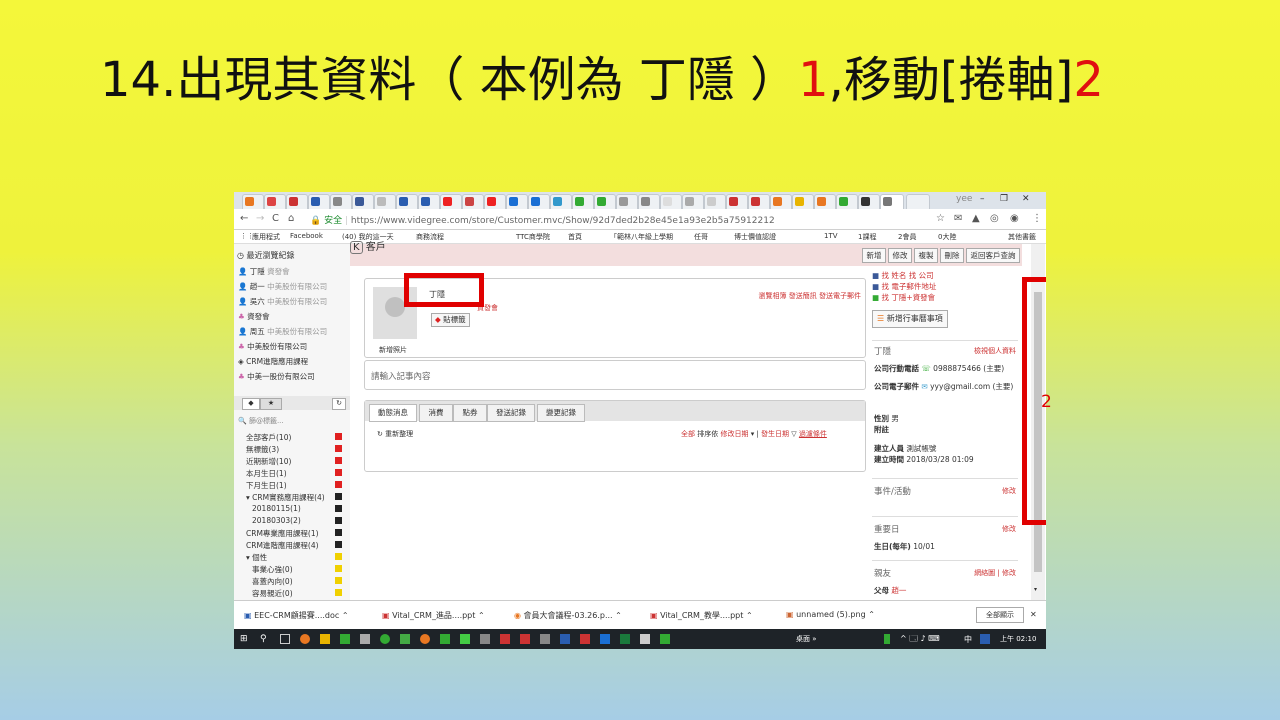 The height and width of the screenshot is (720, 1280). What do you see at coordinates (266, 237) in the screenshot?
I see `bookmark-item: 應用程式` at bounding box center [266, 237].